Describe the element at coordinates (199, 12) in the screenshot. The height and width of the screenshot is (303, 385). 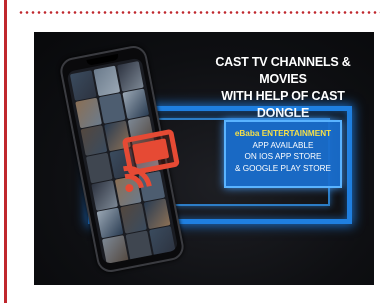
I see `dotted-divider` at that location.